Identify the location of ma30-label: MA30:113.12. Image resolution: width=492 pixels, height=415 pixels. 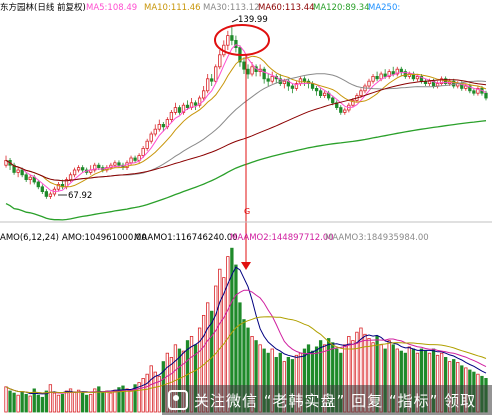
(231, 8).